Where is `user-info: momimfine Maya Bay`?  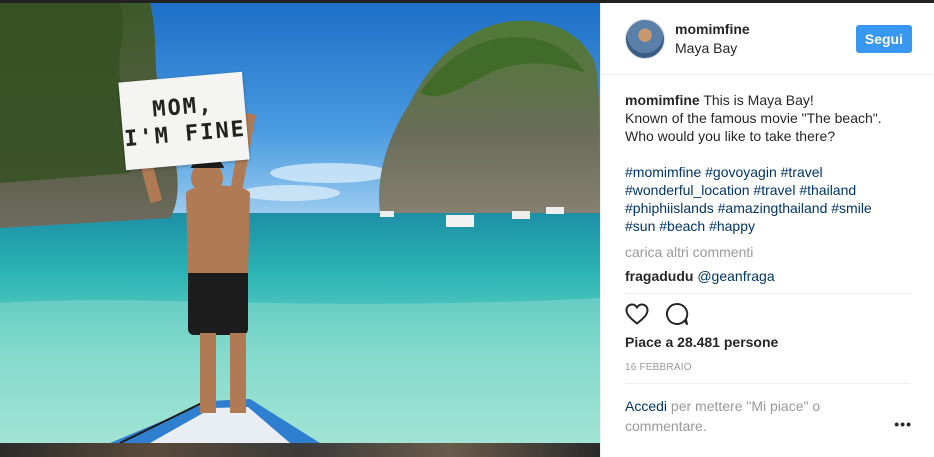
user-info: momimfine Maya Bay is located at coordinates (765, 38).